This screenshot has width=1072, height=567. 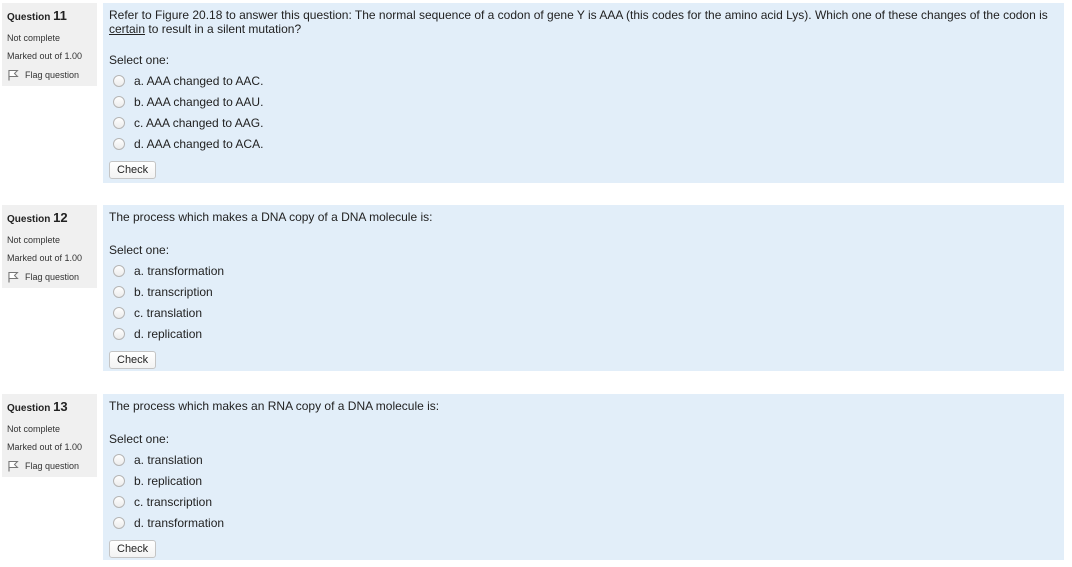 I want to click on question-number: Question 13, so click(x=49, y=408).